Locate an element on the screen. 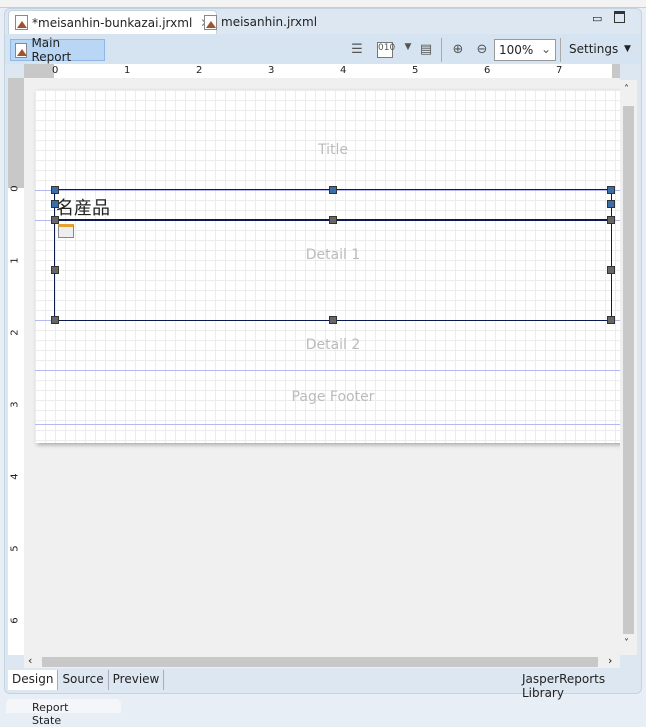 This screenshot has height=727, width=646. dataset-icon: 010 is located at coordinates (386, 50).